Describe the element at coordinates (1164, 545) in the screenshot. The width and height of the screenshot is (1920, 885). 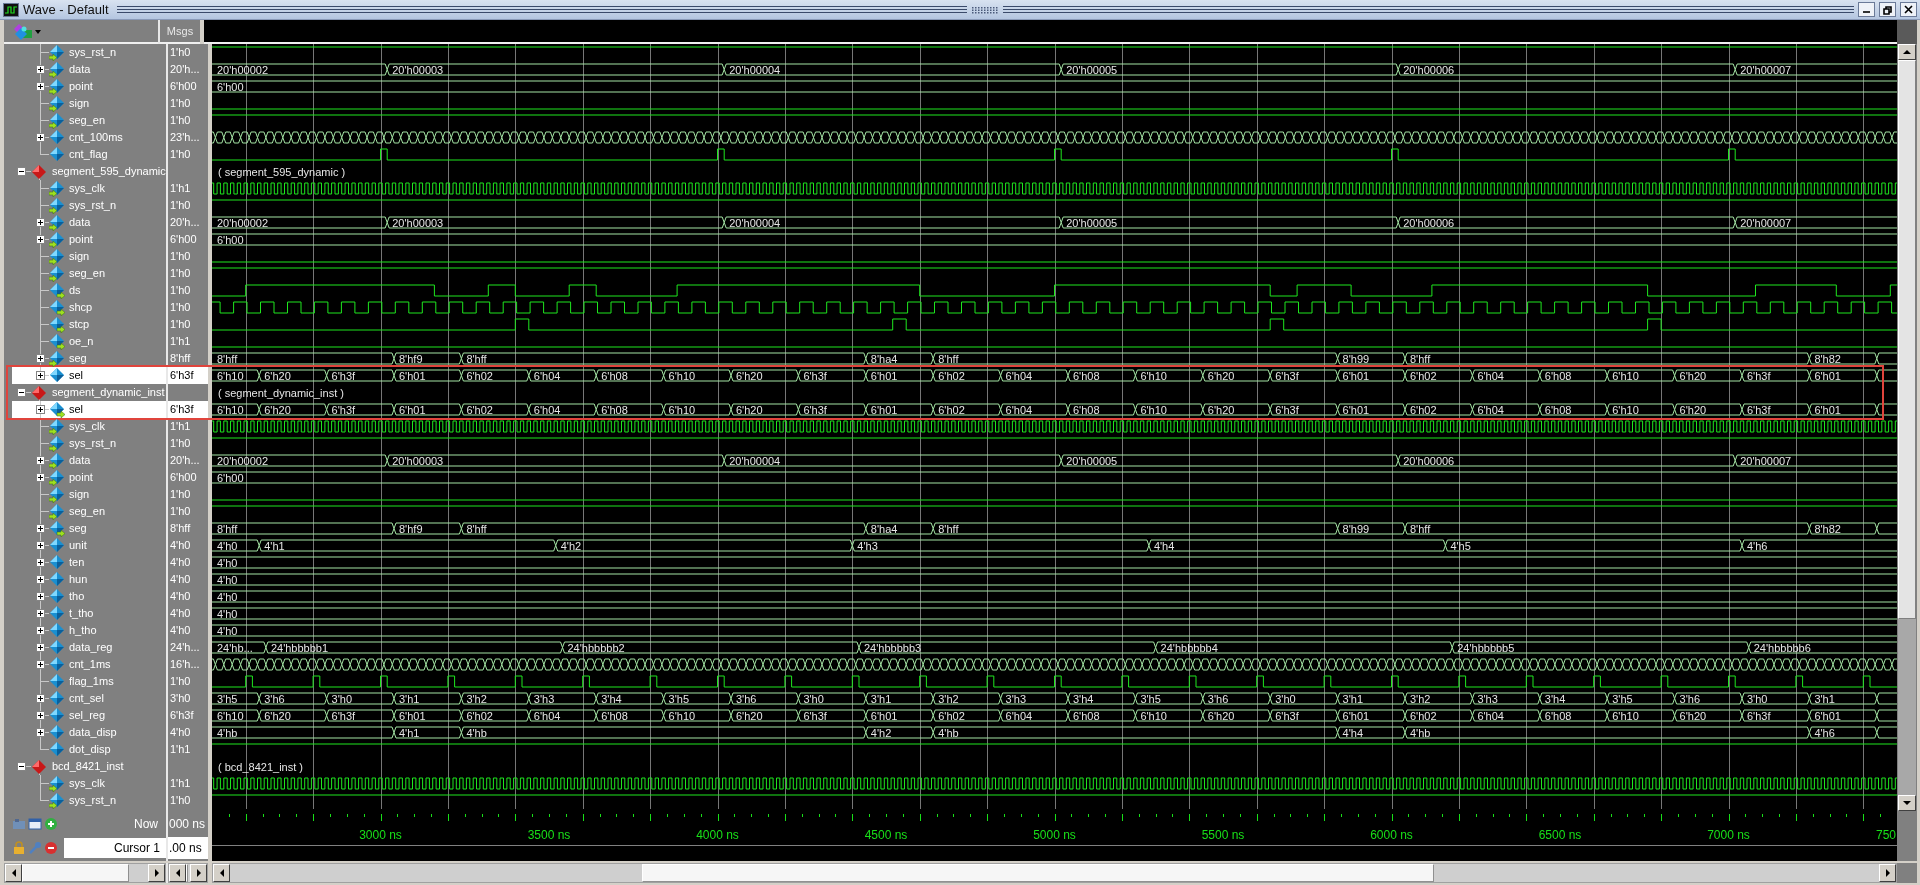
I see `bus-value: 4'h4` at that location.